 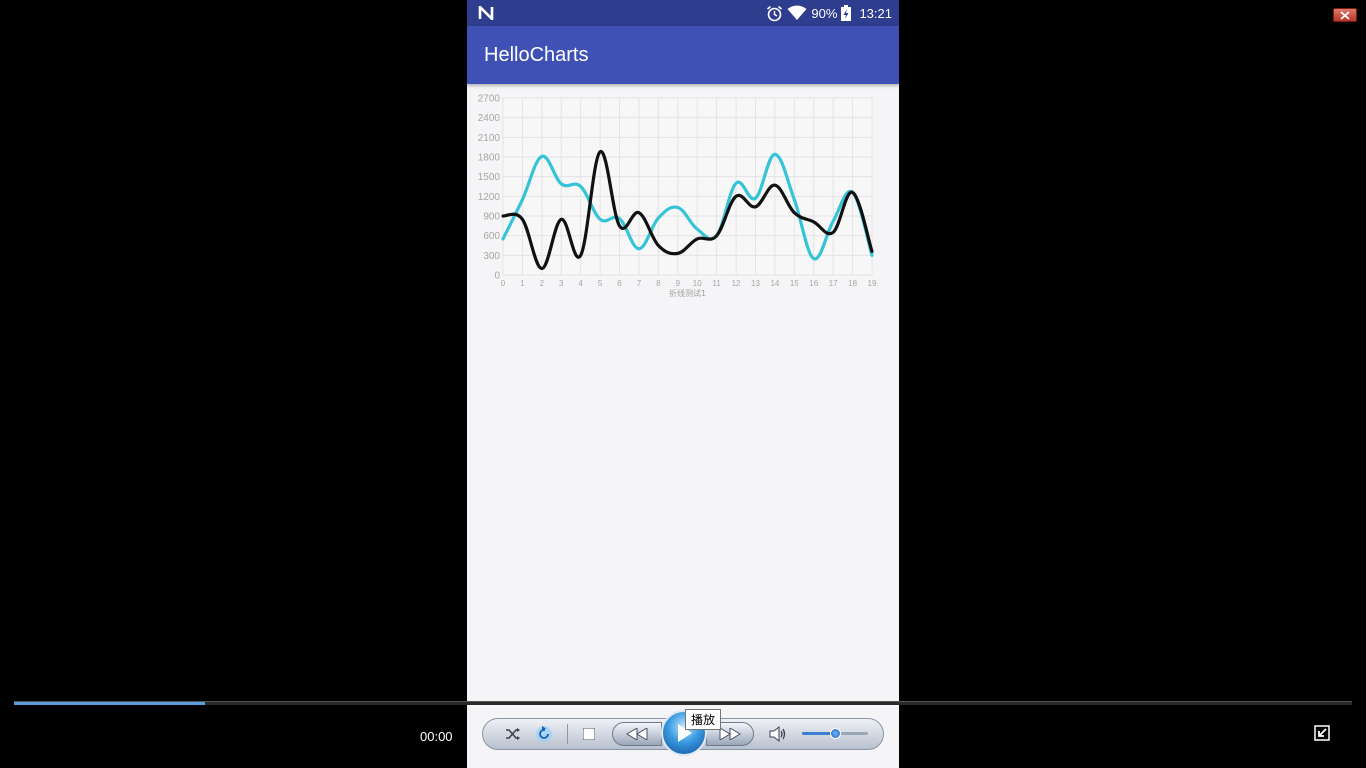 What do you see at coordinates (639, 283) in the screenshot?
I see `x-tick-label: 7` at bounding box center [639, 283].